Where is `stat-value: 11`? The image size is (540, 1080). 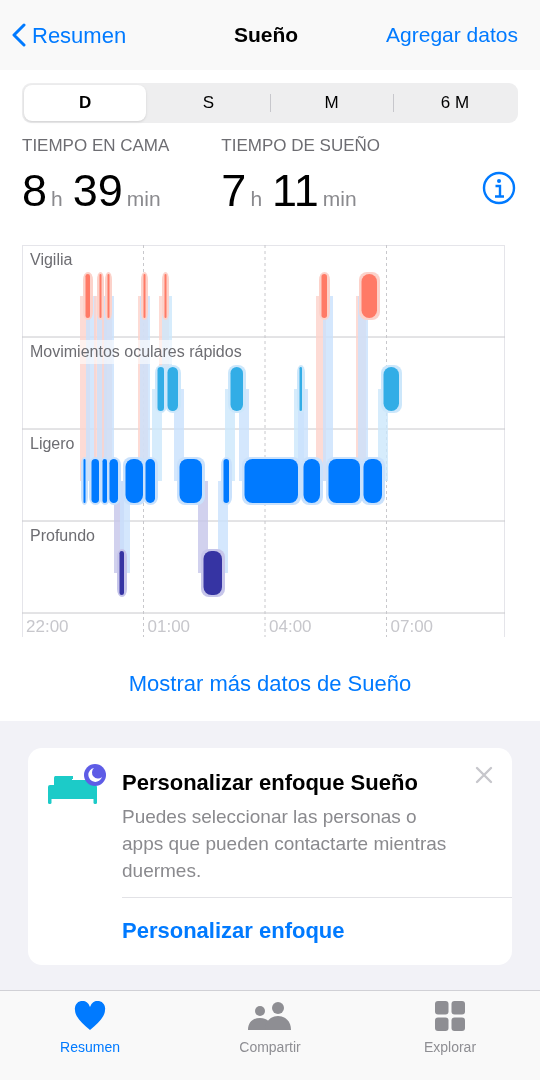
stat-value: 11 is located at coordinates (295, 190).